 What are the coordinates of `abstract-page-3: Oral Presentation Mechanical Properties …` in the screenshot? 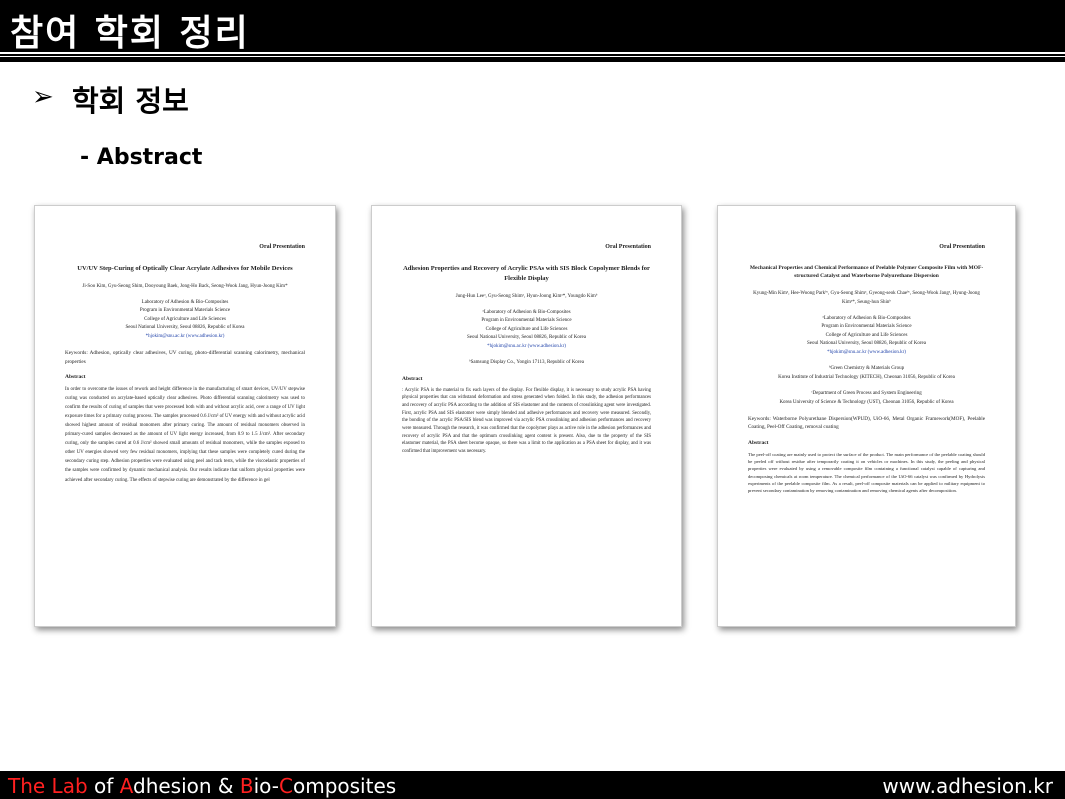 It's located at (866, 416).